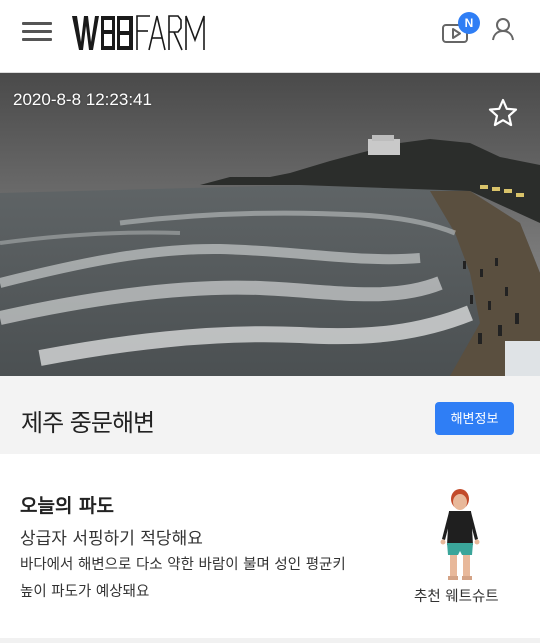 The height and width of the screenshot is (643, 540). What do you see at coordinates (85, 592) in the screenshot?
I see `wave-description-line2: 높이 파도가 예상돼요` at bounding box center [85, 592].